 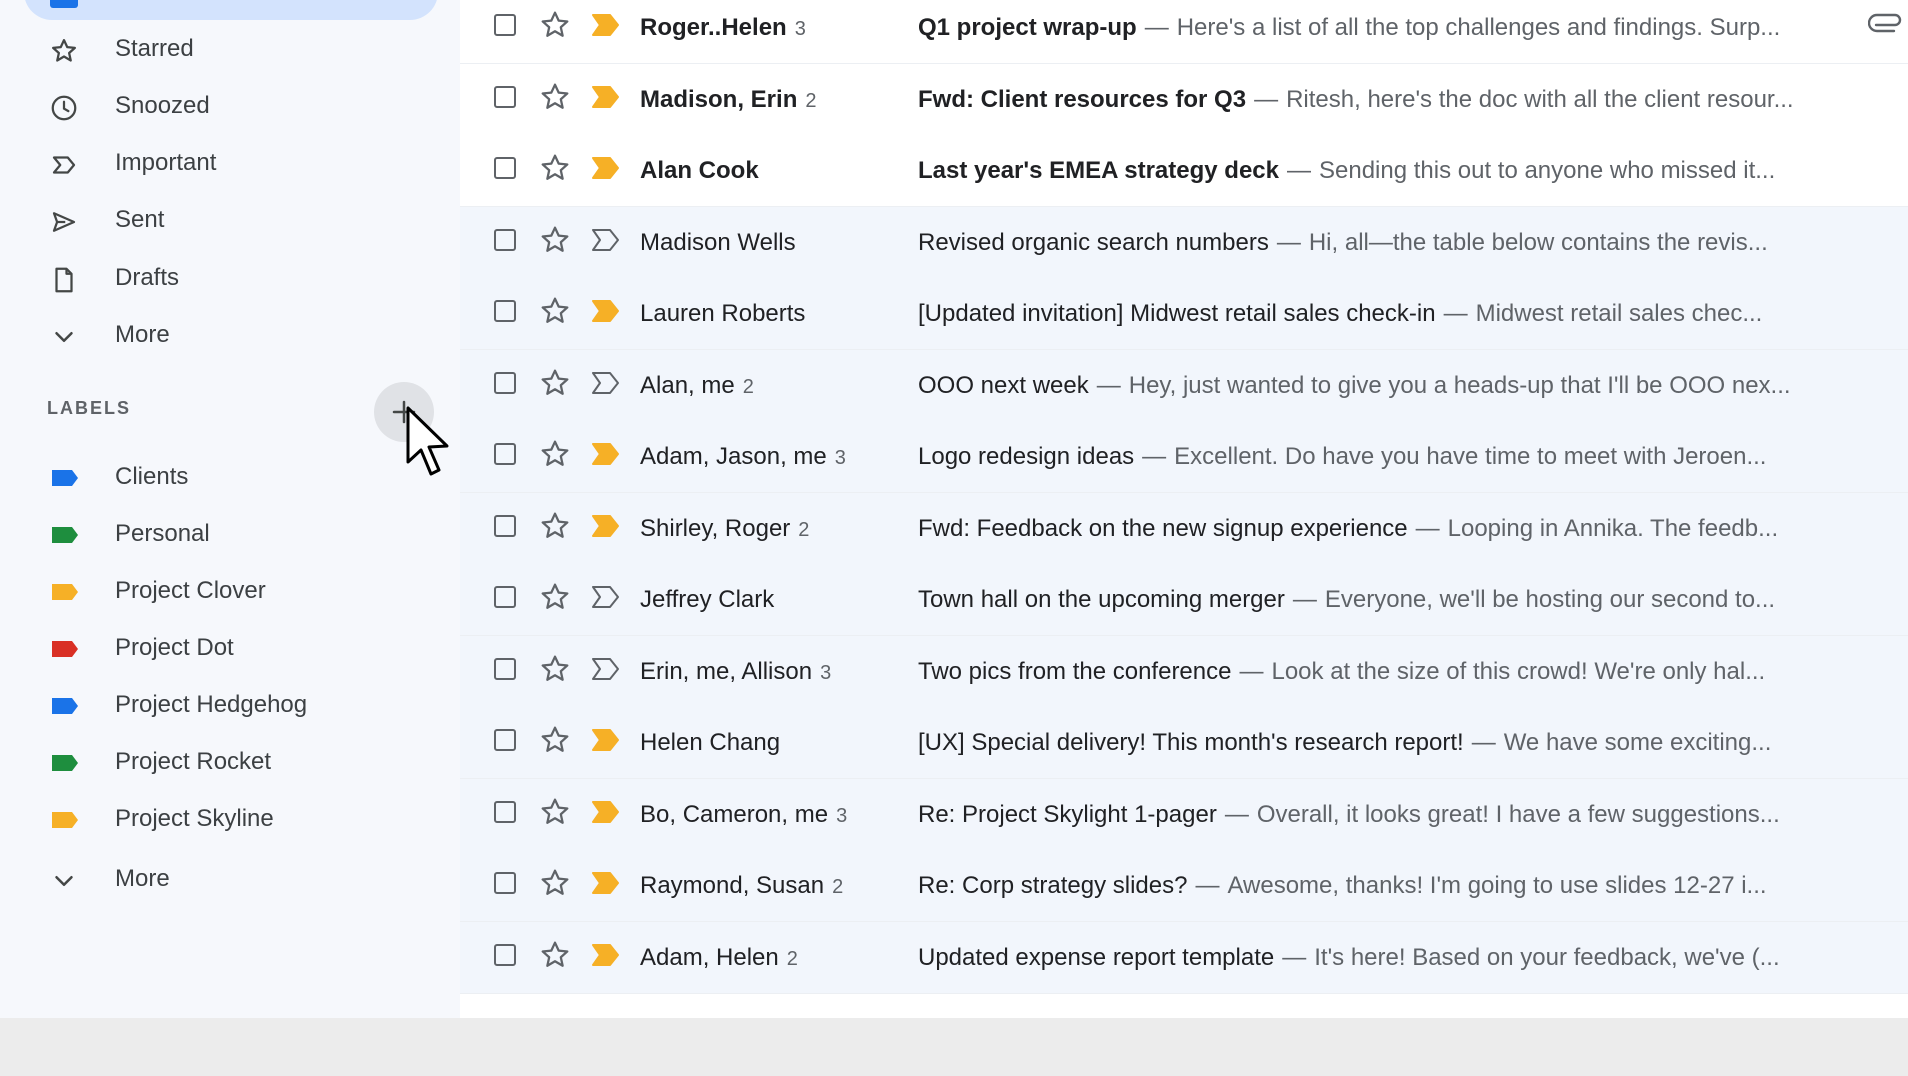 I want to click on sidebar-item-drafts: Drafts, so click(x=220, y=278).